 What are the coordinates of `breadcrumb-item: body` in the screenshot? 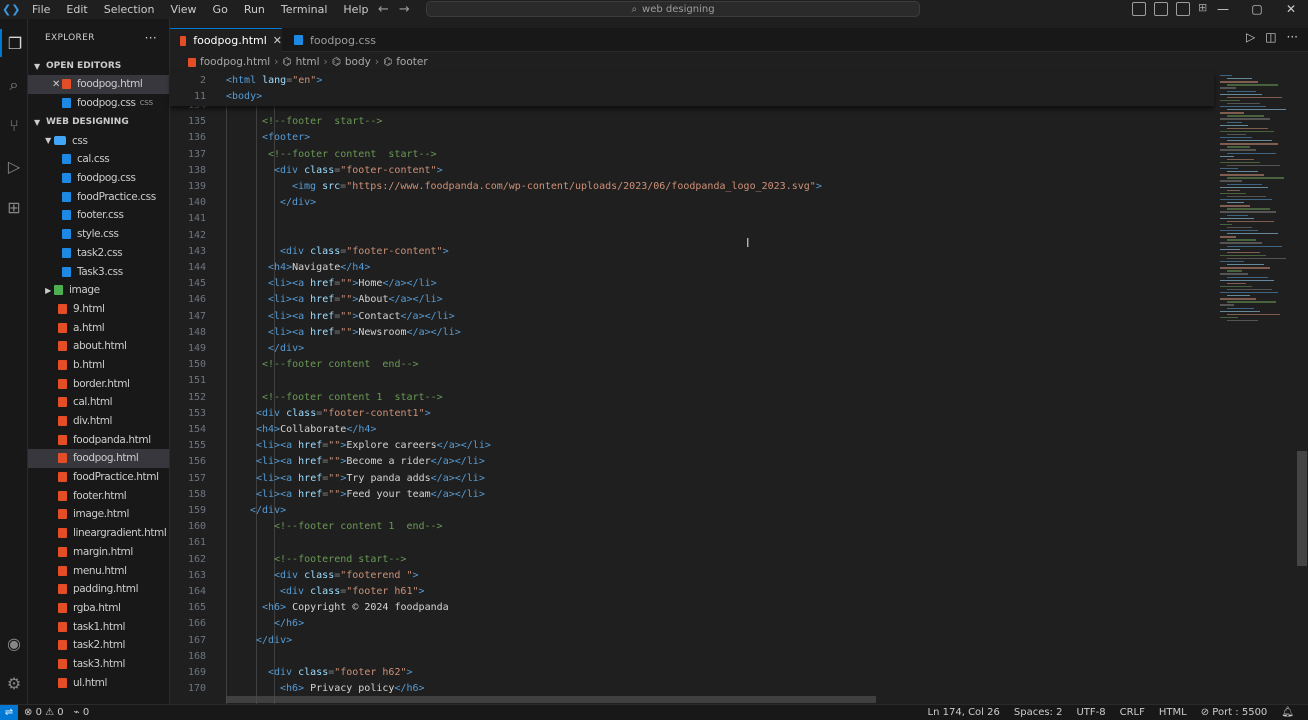 It's located at (358, 62).